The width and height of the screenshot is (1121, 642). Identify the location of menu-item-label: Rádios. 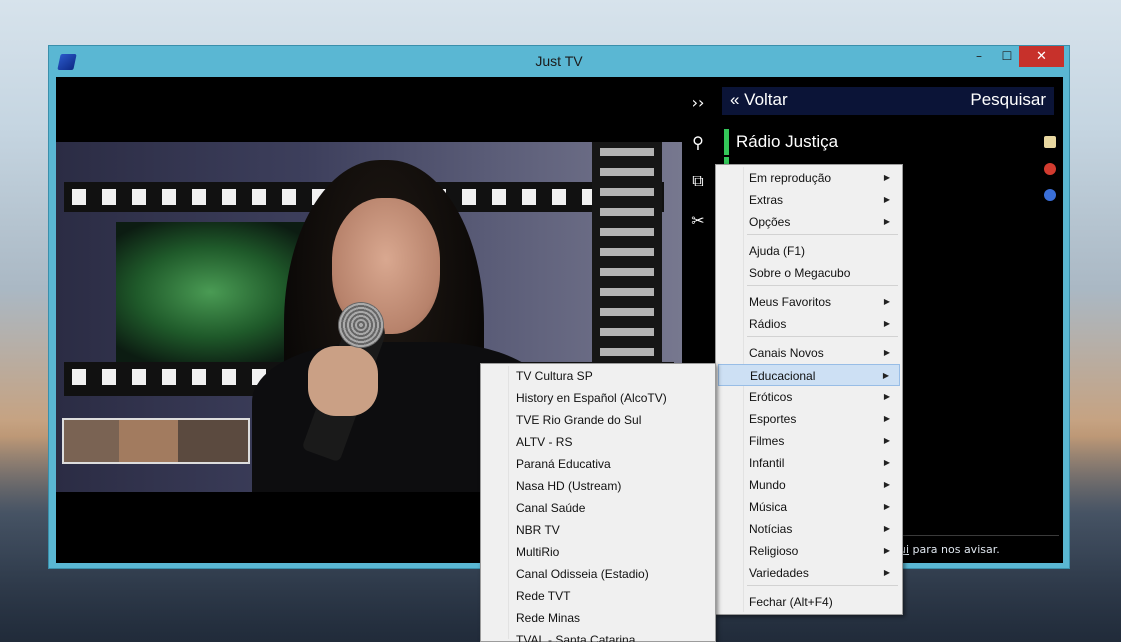
(768, 324).